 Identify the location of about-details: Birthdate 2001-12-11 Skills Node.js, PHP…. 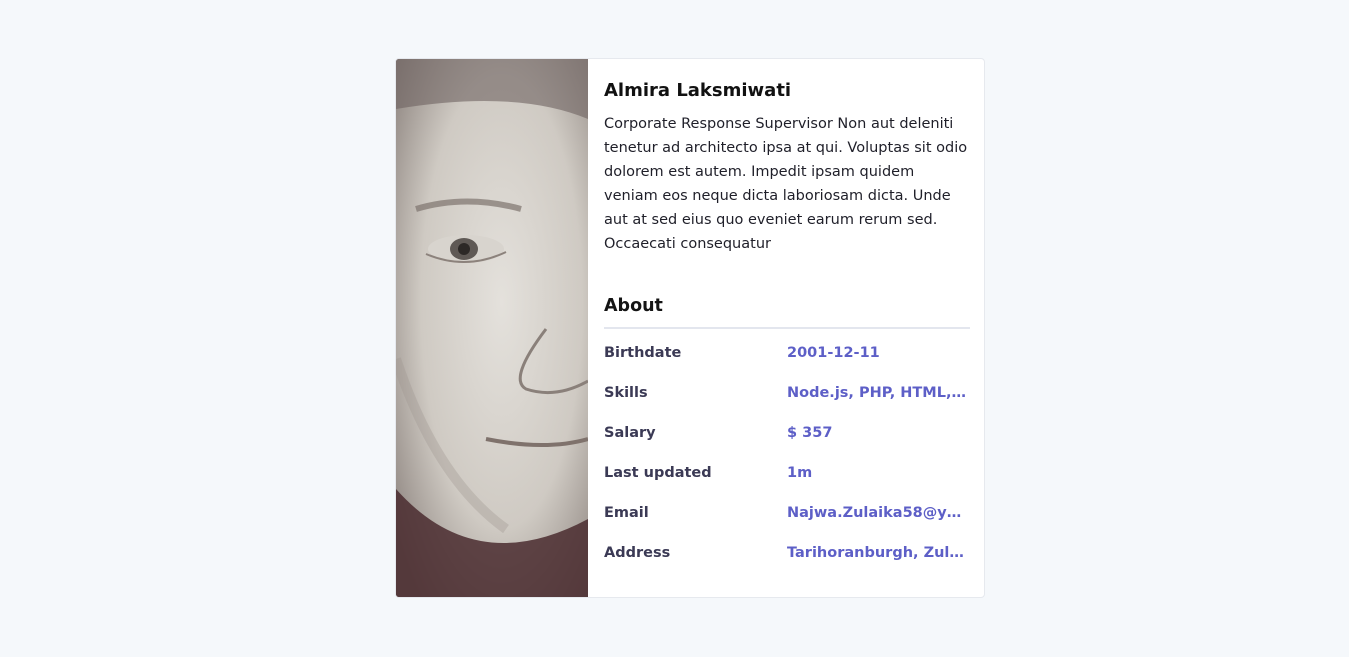
(787, 465).